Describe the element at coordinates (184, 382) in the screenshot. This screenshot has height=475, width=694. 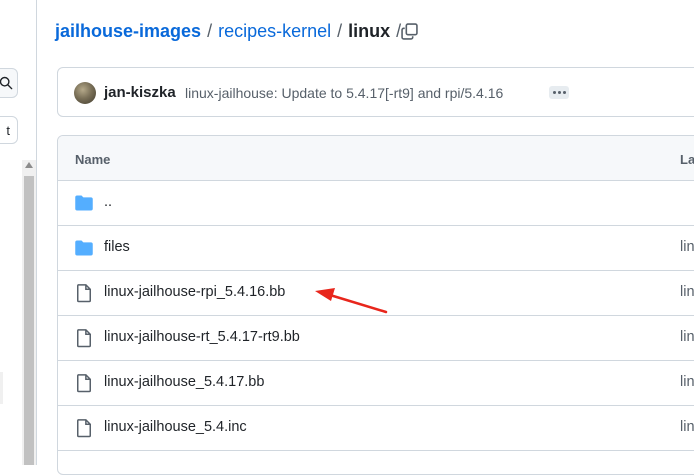
I see `row-name: linux-jailhouse_5.4.17.bb` at that location.